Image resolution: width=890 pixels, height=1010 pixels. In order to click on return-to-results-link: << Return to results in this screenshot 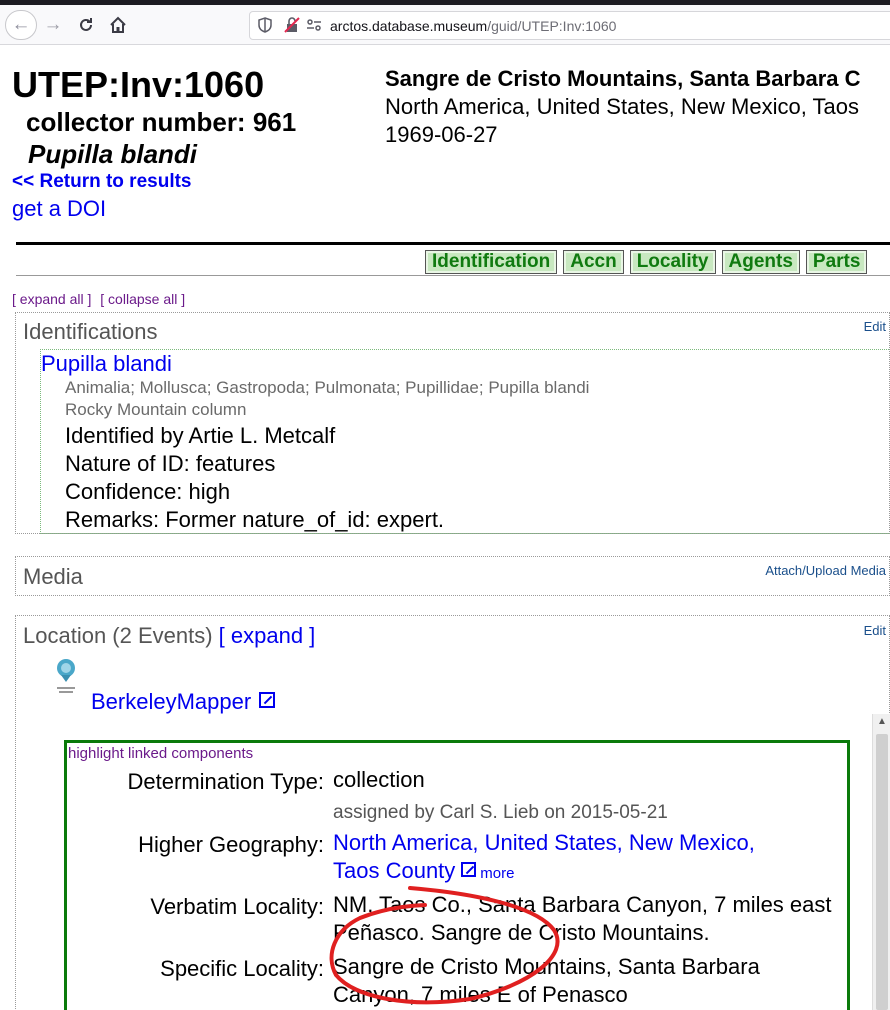, I will do `click(102, 182)`.